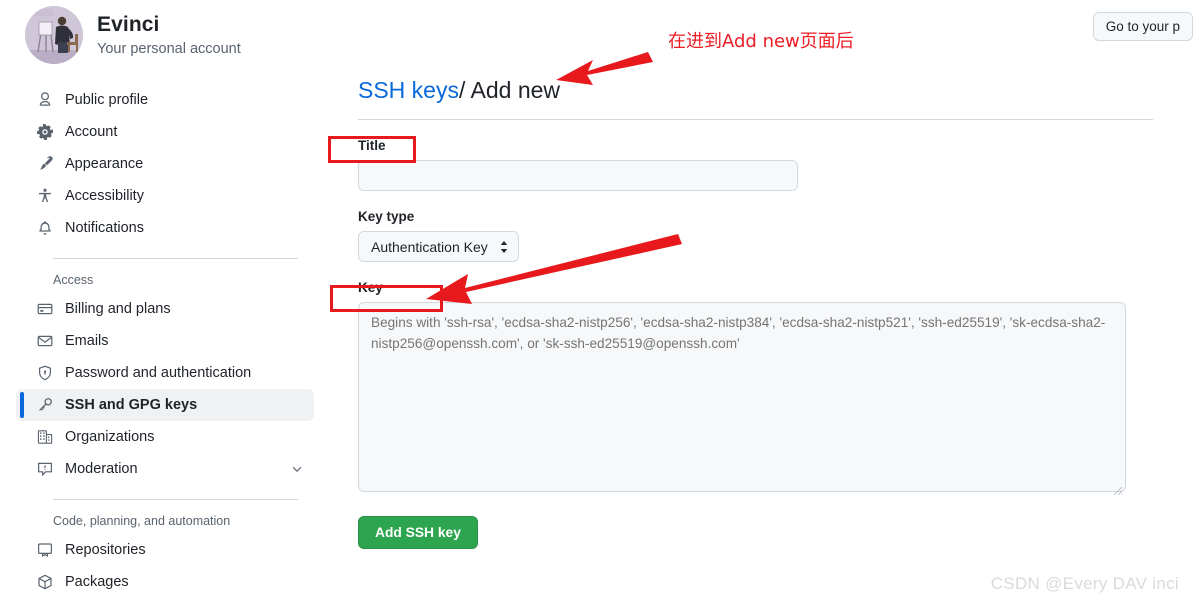 The width and height of the screenshot is (1193, 602). What do you see at coordinates (386, 217) in the screenshot?
I see `key-type-field-label: Key type` at bounding box center [386, 217].